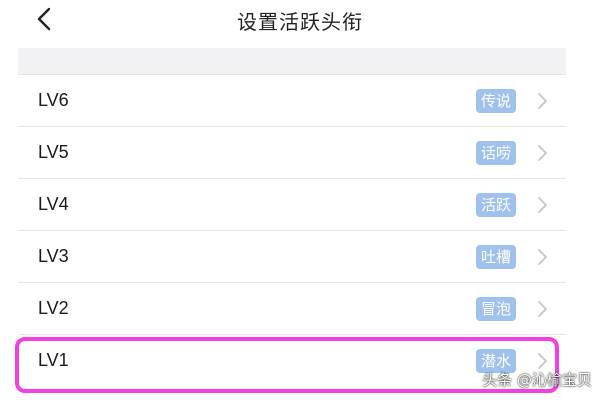  What do you see at coordinates (495, 101) in the screenshot?
I see `title-badge: 传说` at bounding box center [495, 101].